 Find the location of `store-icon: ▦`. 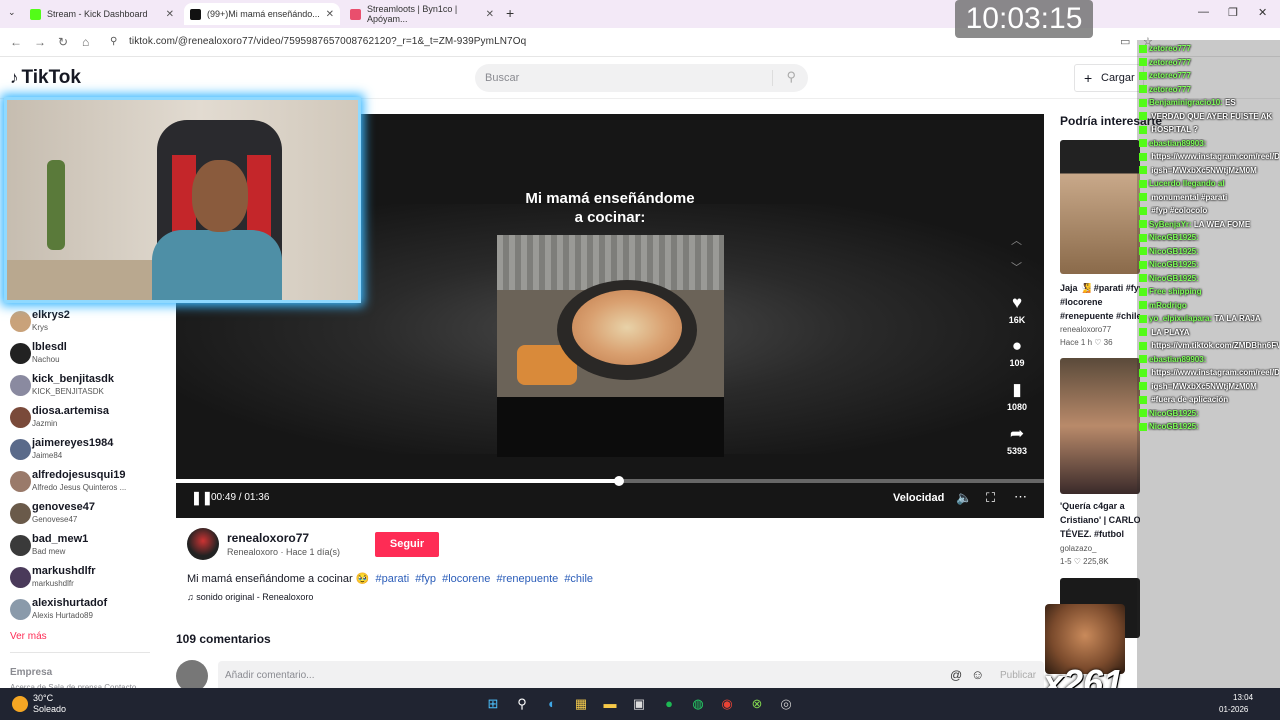

store-icon: ▦ is located at coordinates (581, 704).